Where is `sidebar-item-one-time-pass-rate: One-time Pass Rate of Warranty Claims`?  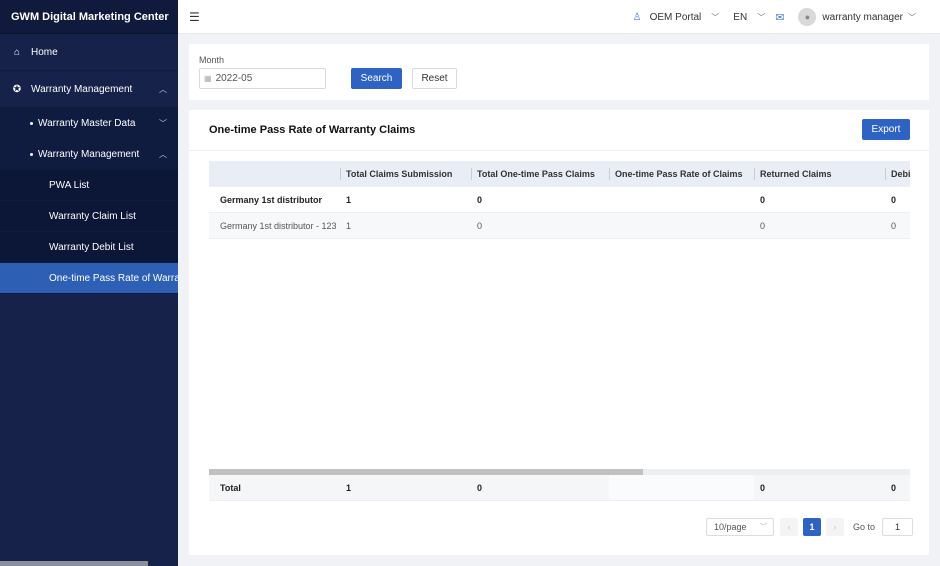 sidebar-item-one-time-pass-rate: One-time Pass Rate of Warranty Claims is located at coordinates (89, 278).